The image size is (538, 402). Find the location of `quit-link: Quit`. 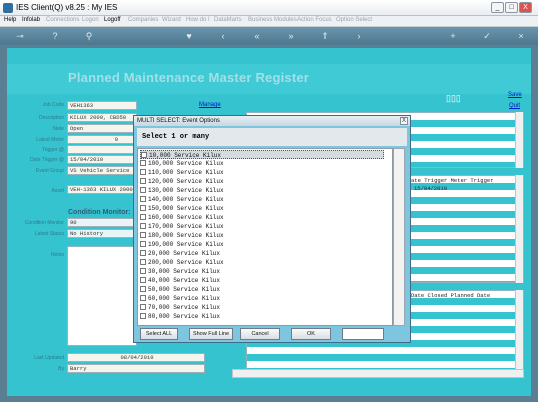

quit-link: Quit is located at coordinates (514, 106).